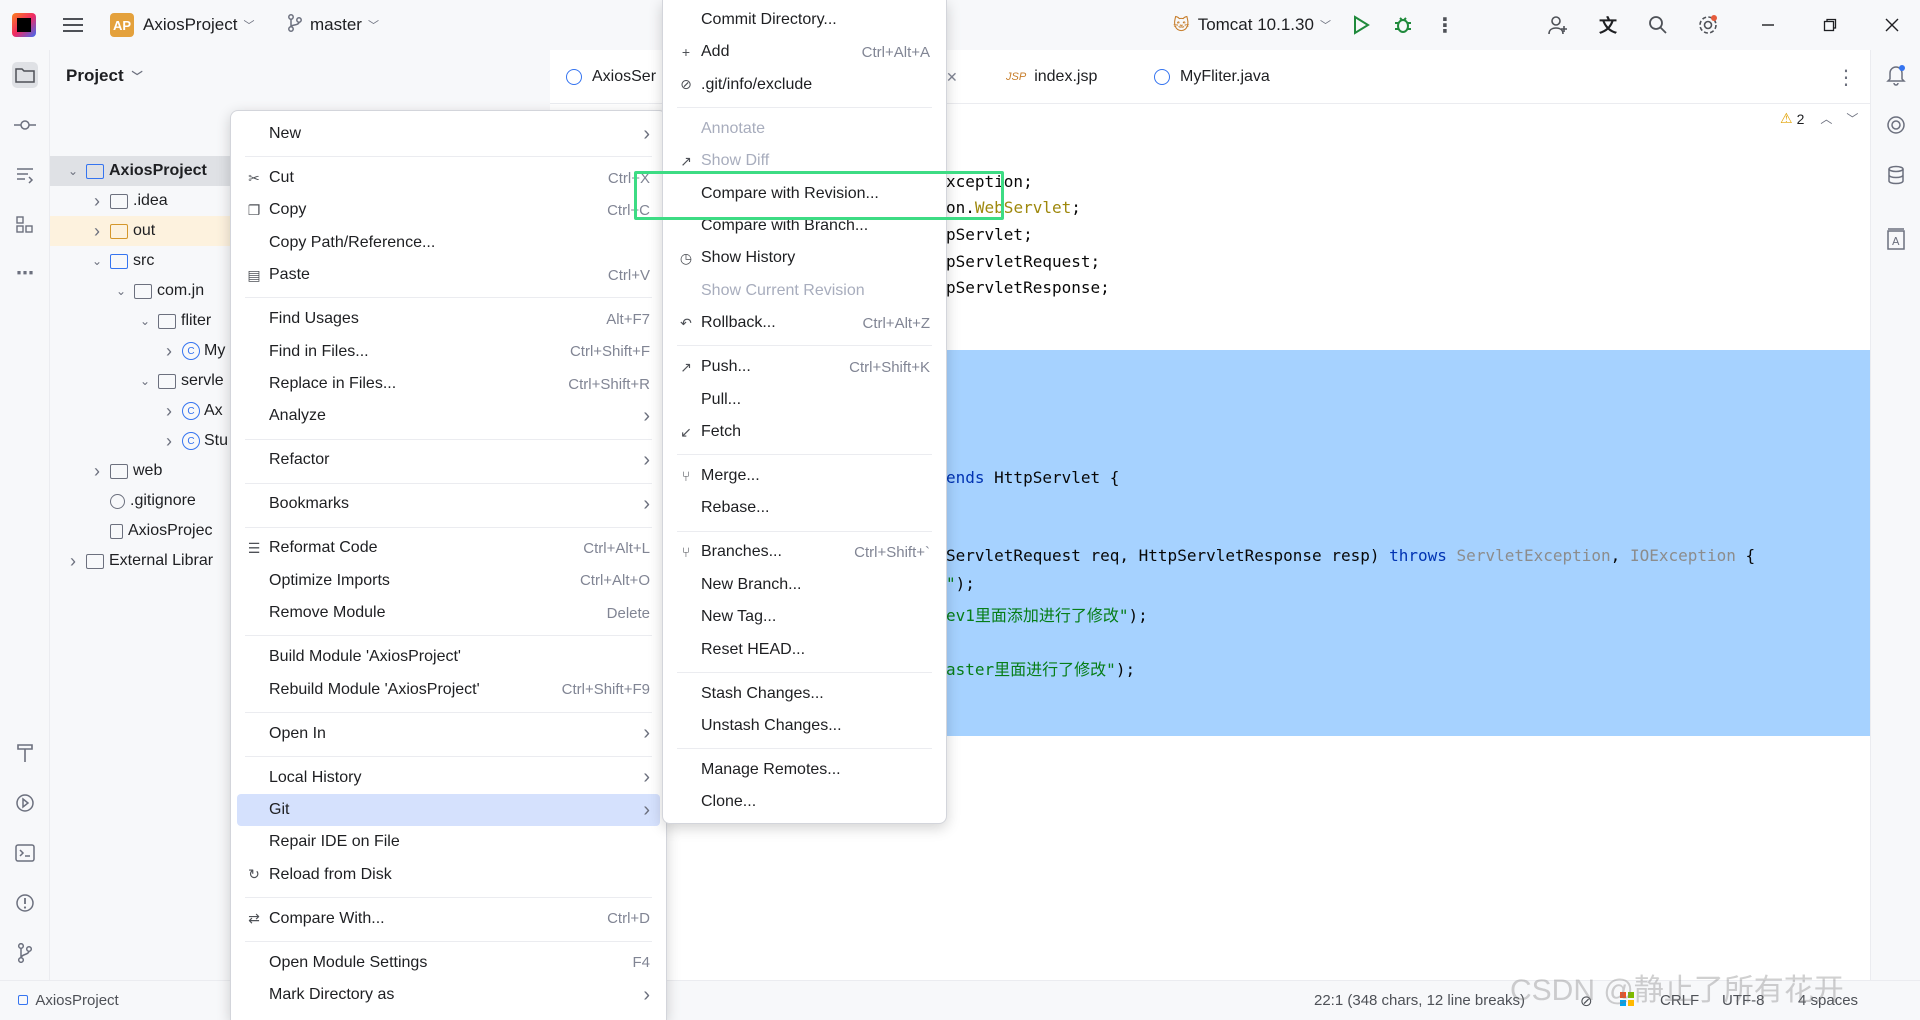  I want to click on menu-item-mark-directory-as: Mark Directory as ›, so click(448, 995).